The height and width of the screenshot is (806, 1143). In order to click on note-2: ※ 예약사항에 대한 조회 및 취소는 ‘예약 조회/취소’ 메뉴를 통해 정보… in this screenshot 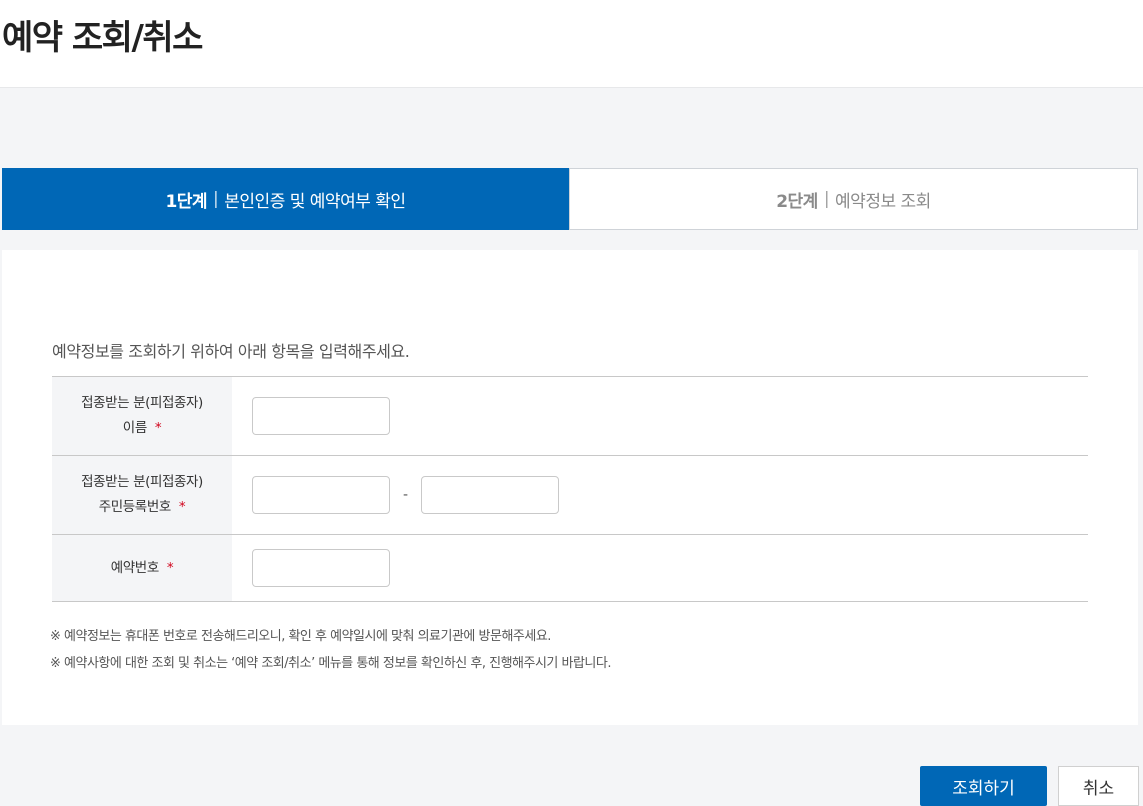, I will do `click(330, 663)`.